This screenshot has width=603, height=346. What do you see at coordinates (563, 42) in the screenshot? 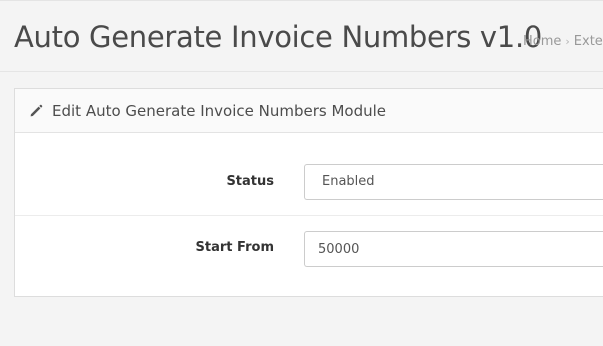
I see `breadcrumb: Home › Exte` at bounding box center [563, 42].